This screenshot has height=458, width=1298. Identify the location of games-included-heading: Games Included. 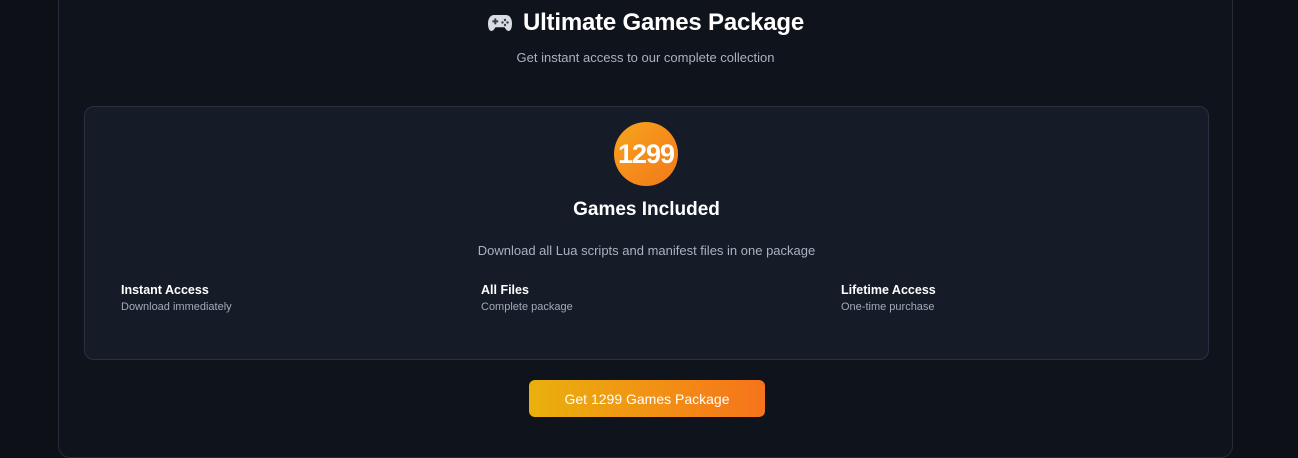
(646, 209).